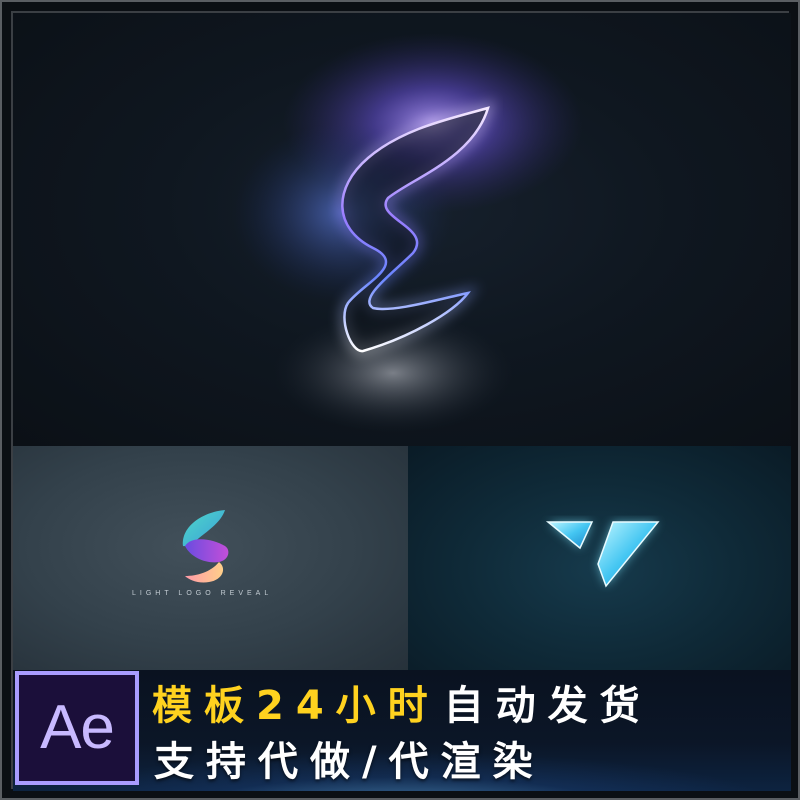 The height and width of the screenshot is (800, 800). Describe the element at coordinates (349, 762) in the screenshot. I see `custom-render-service-text: 支持代做/代渲染` at that location.